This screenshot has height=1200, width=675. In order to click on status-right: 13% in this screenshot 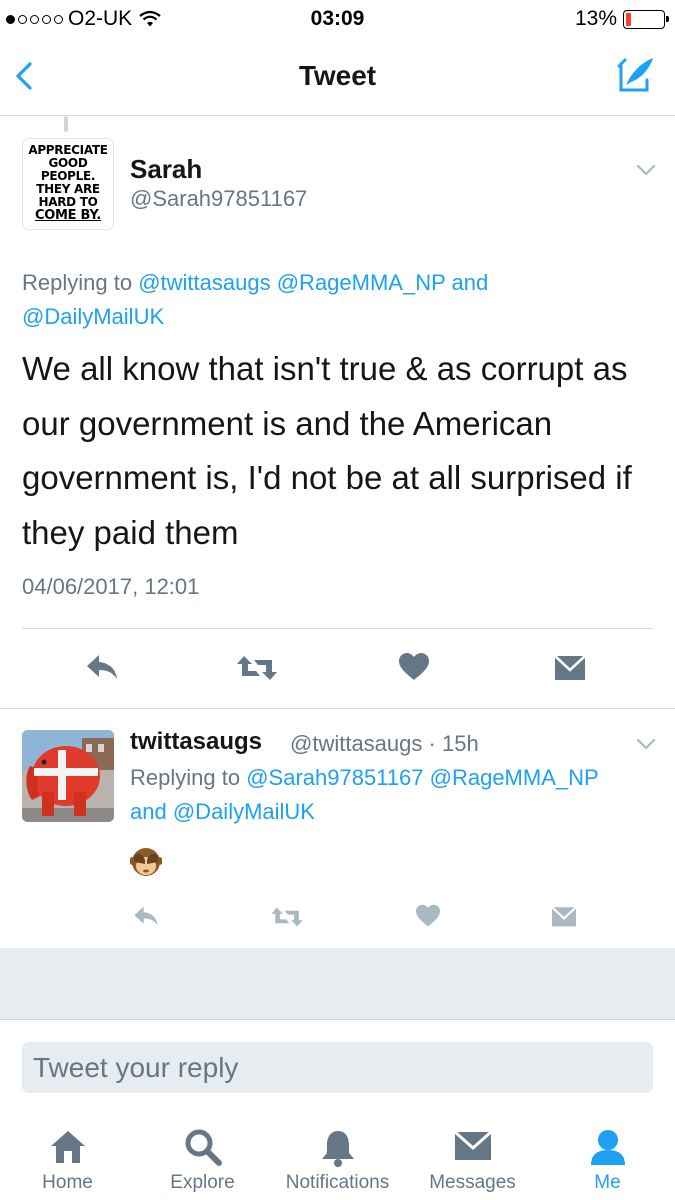, I will do `click(621, 19)`.